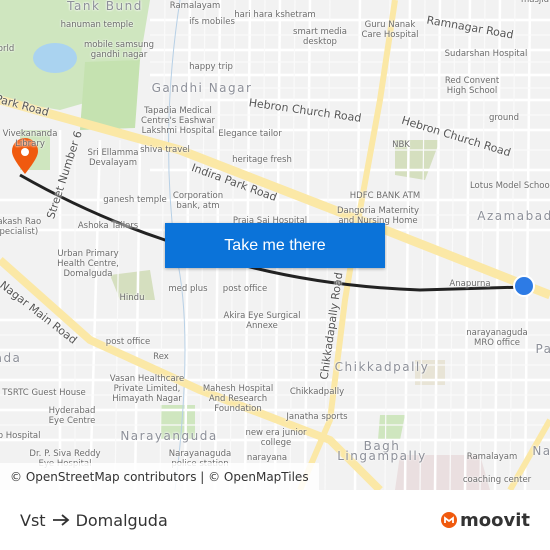 This screenshot has height=550, width=550. What do you see at coordinates (21, 227) in the screenshot?
I see `map-label: Prakash Rao (specialist)` at bounding box center [21, 227].